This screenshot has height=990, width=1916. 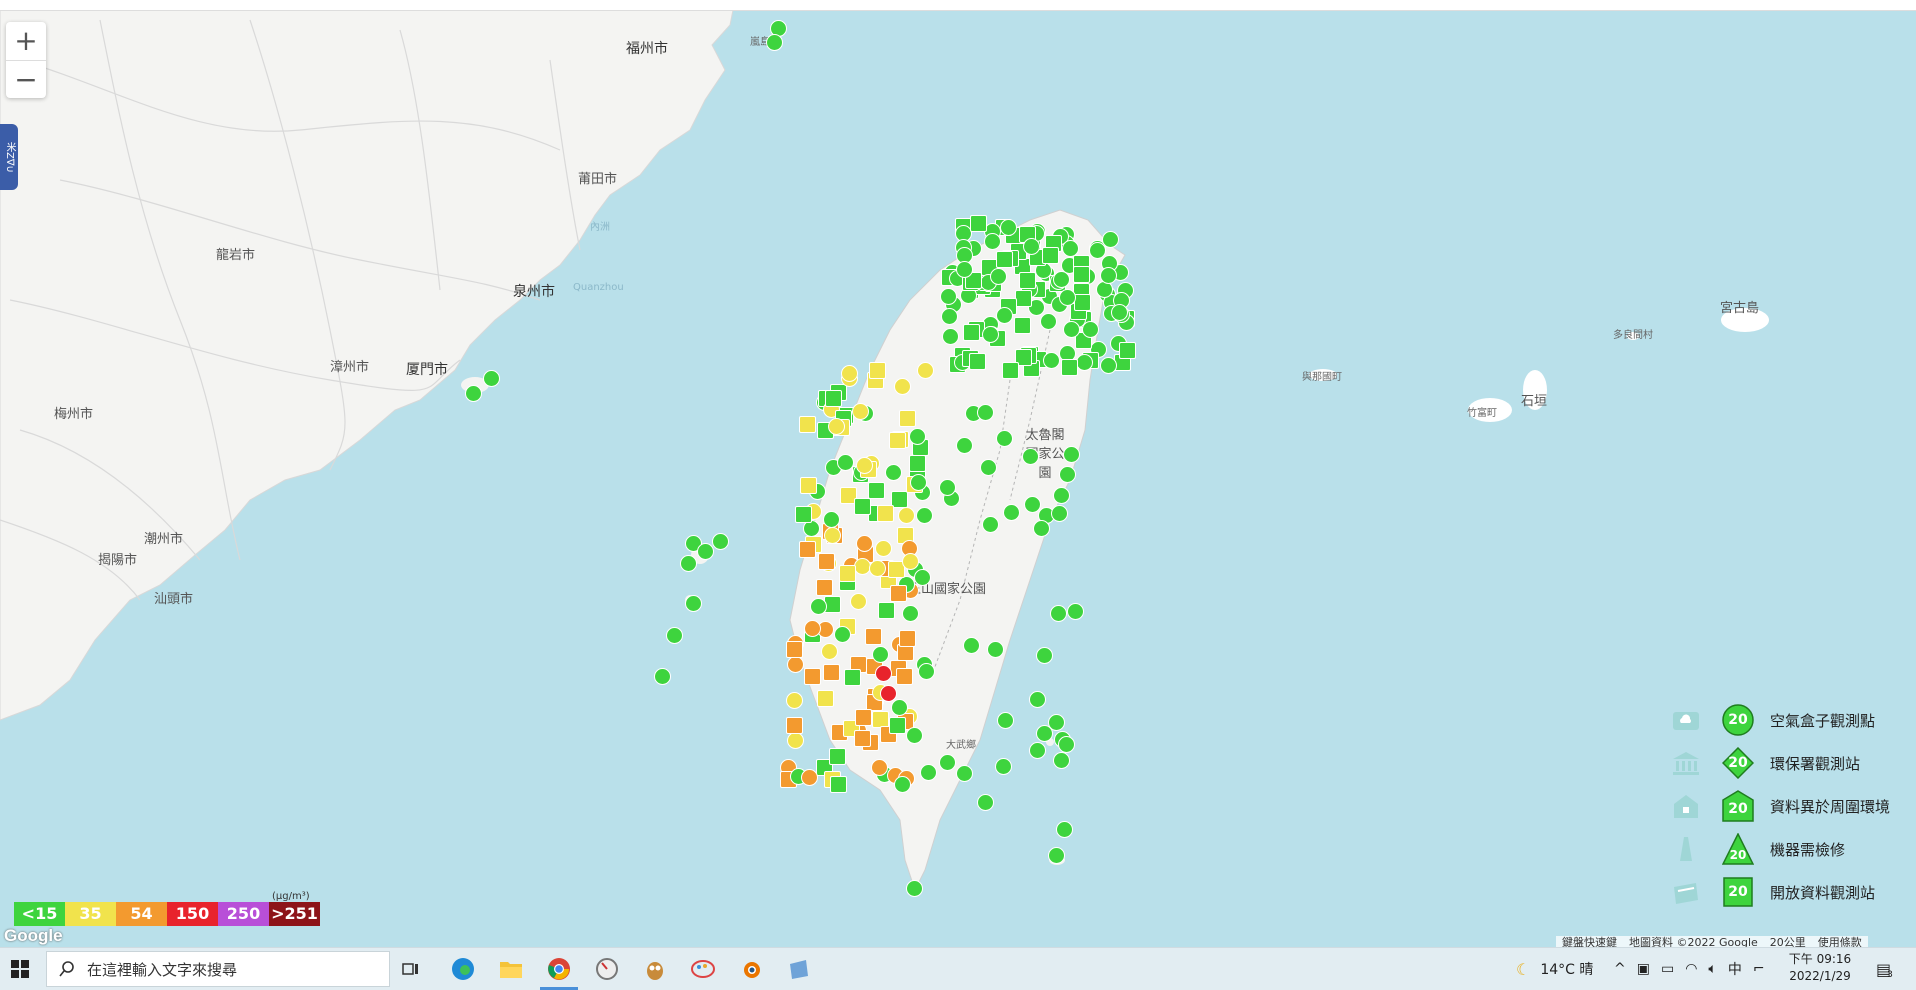 What do you see at coordinates (1712, 969) in the screenshot?
I see `volume-icon: 🔈︎` at bounding box center [1712, 969].